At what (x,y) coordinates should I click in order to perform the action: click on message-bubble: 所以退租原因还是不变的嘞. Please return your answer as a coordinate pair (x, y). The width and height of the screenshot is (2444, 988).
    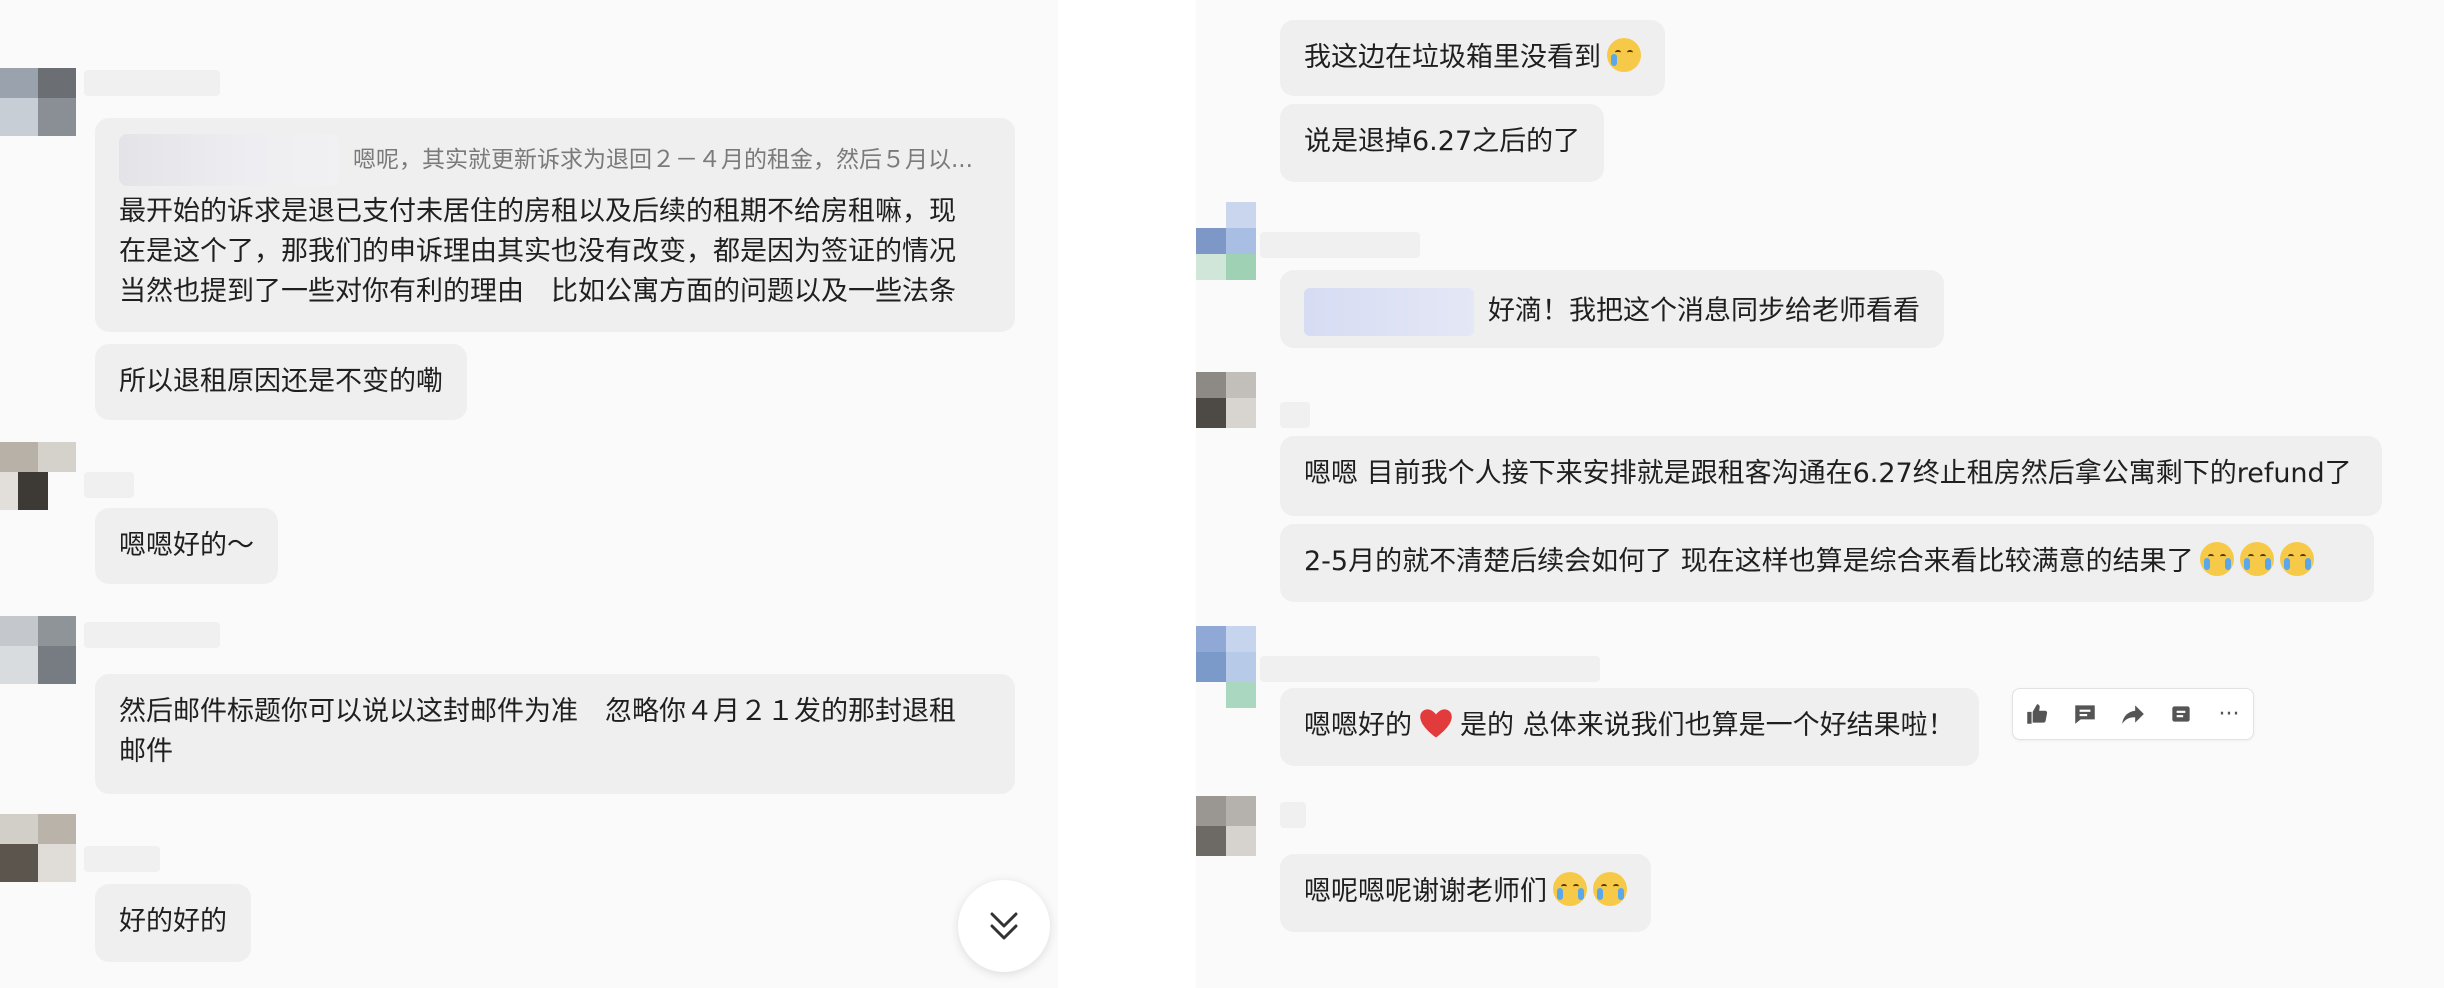
    Looking at the image, I should click on (281, 382).